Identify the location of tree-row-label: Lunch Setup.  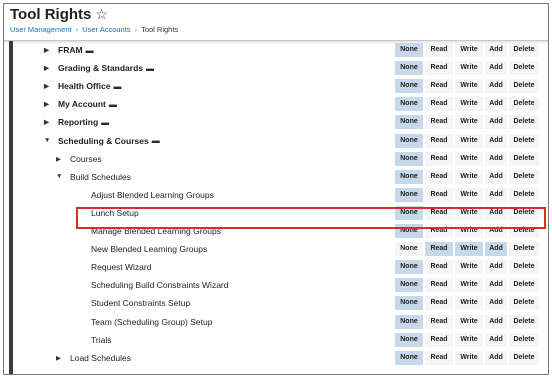
(115, 213).